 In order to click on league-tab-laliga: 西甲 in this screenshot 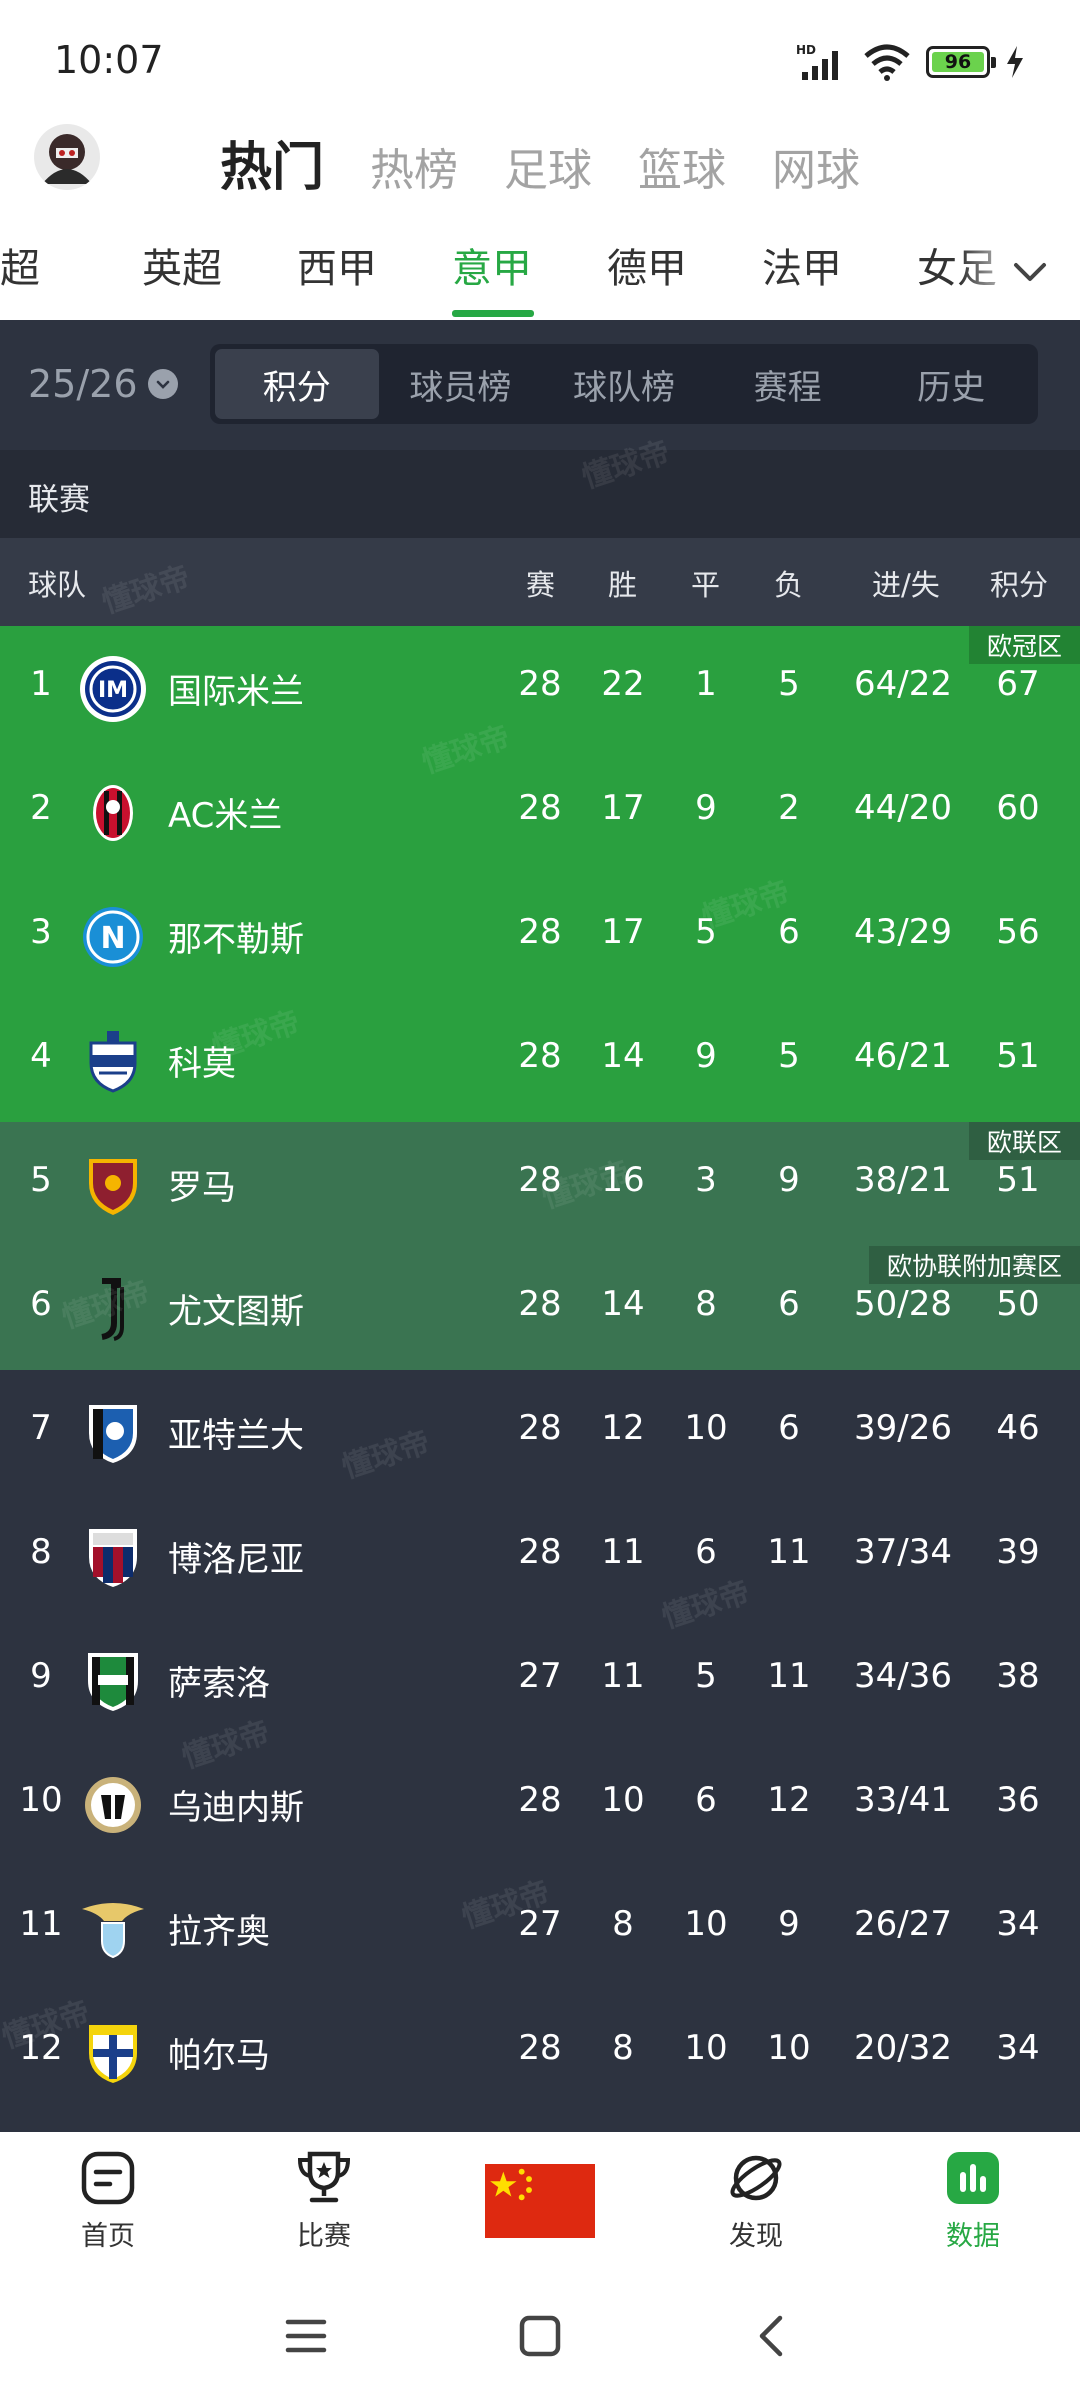, I will do `click(337, 265)`.